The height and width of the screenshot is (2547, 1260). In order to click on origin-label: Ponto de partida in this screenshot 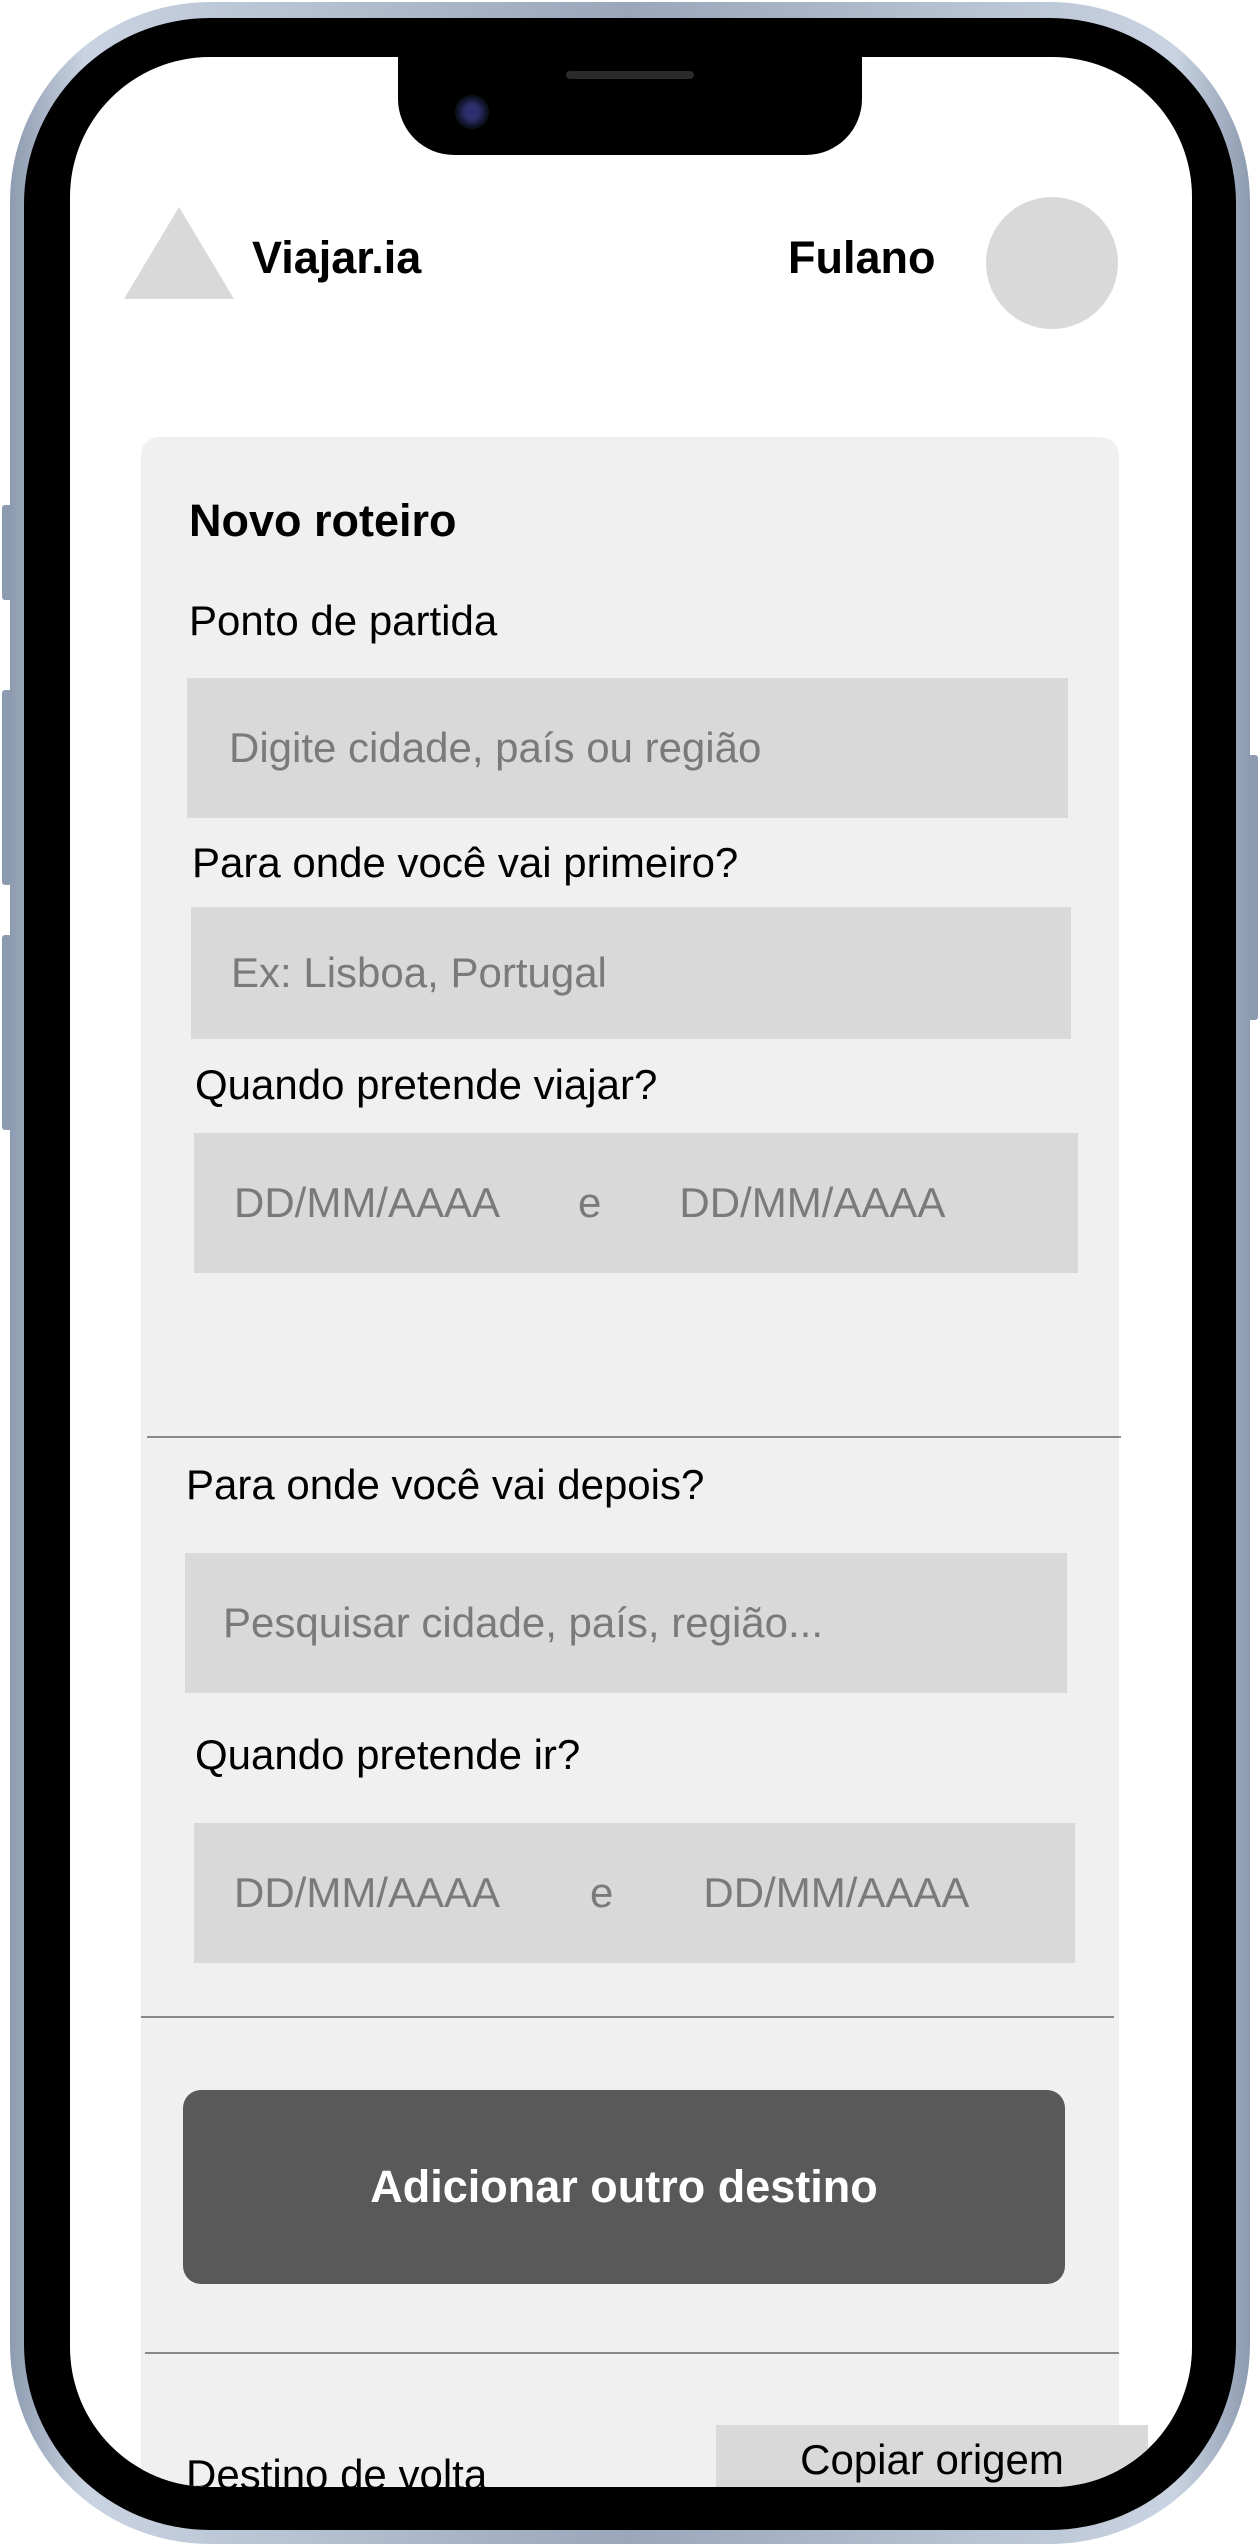, I will do `click(343, 620)`.